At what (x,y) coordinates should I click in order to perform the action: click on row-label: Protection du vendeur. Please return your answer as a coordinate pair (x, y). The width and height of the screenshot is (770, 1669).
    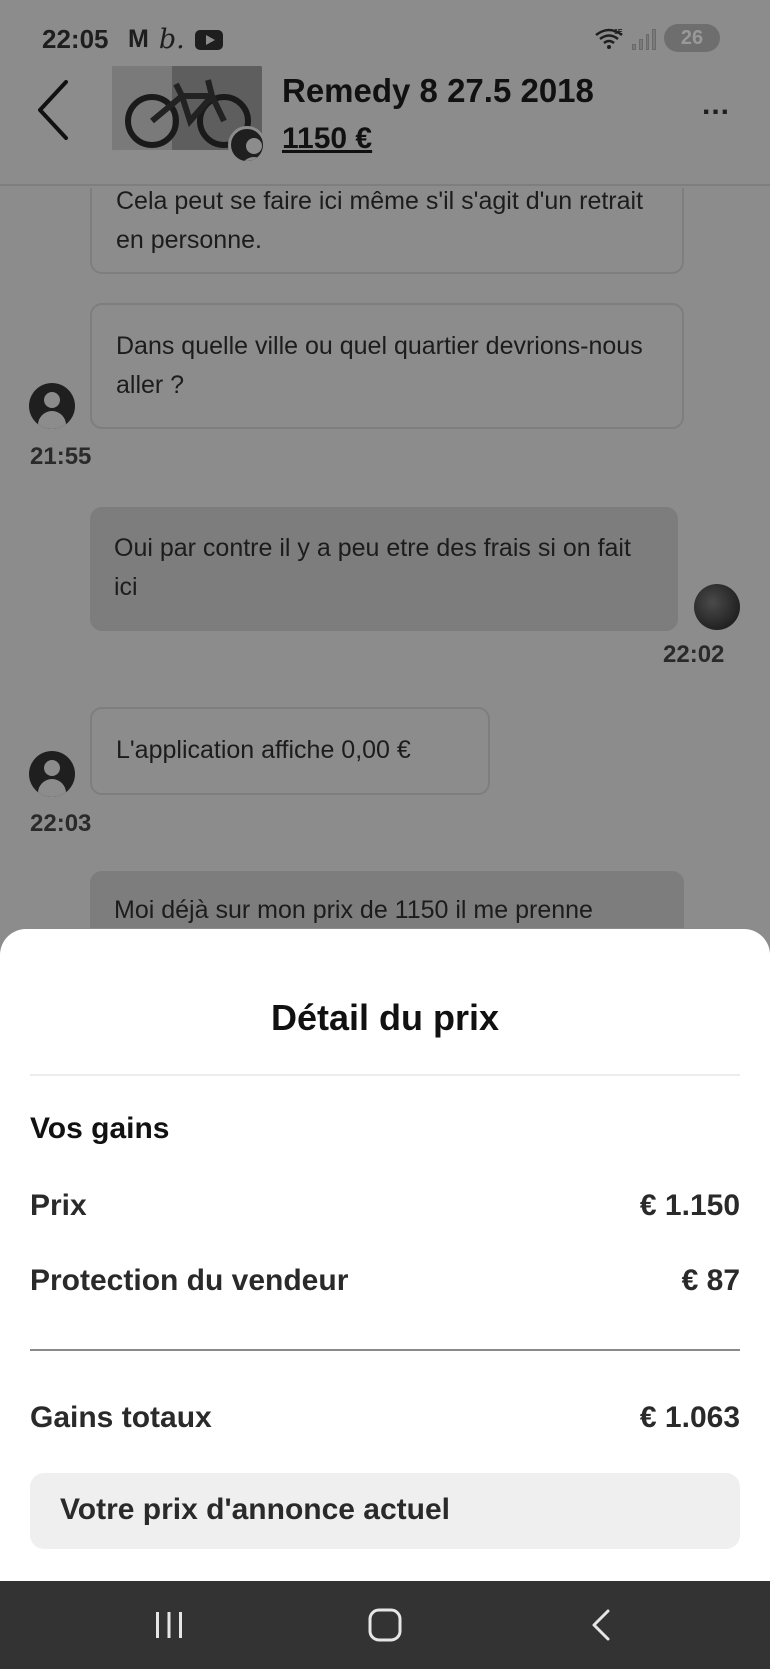
    Looking at the image, I should click on (189, 1280).